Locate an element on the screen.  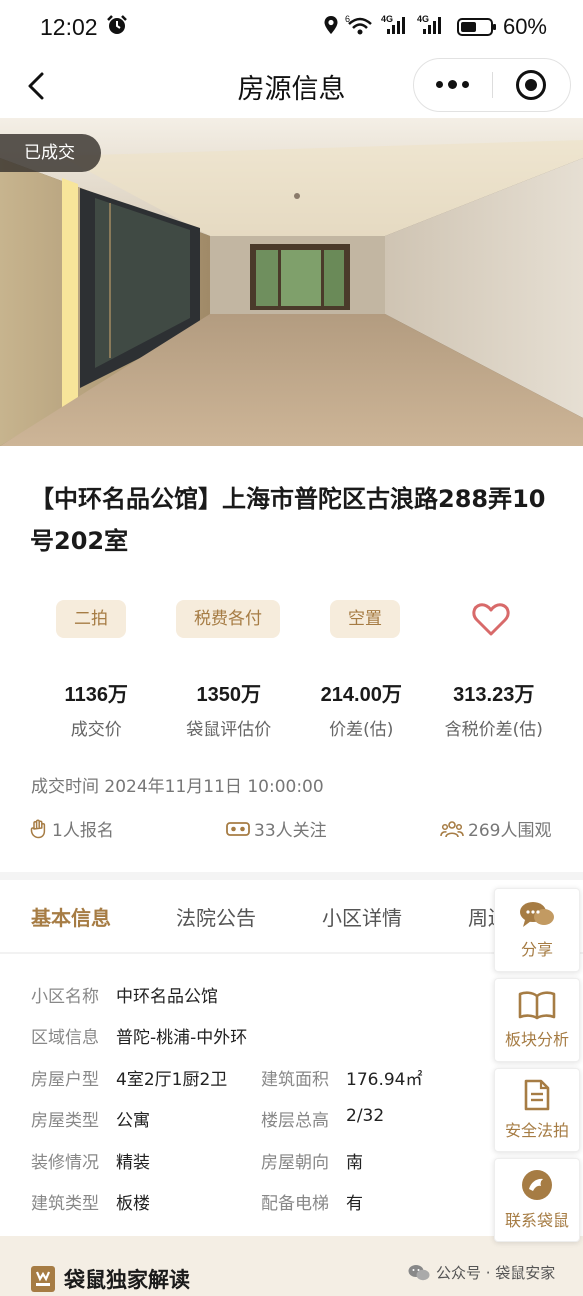
registered-count: 1人报名 is located at coordinates (128, 828).